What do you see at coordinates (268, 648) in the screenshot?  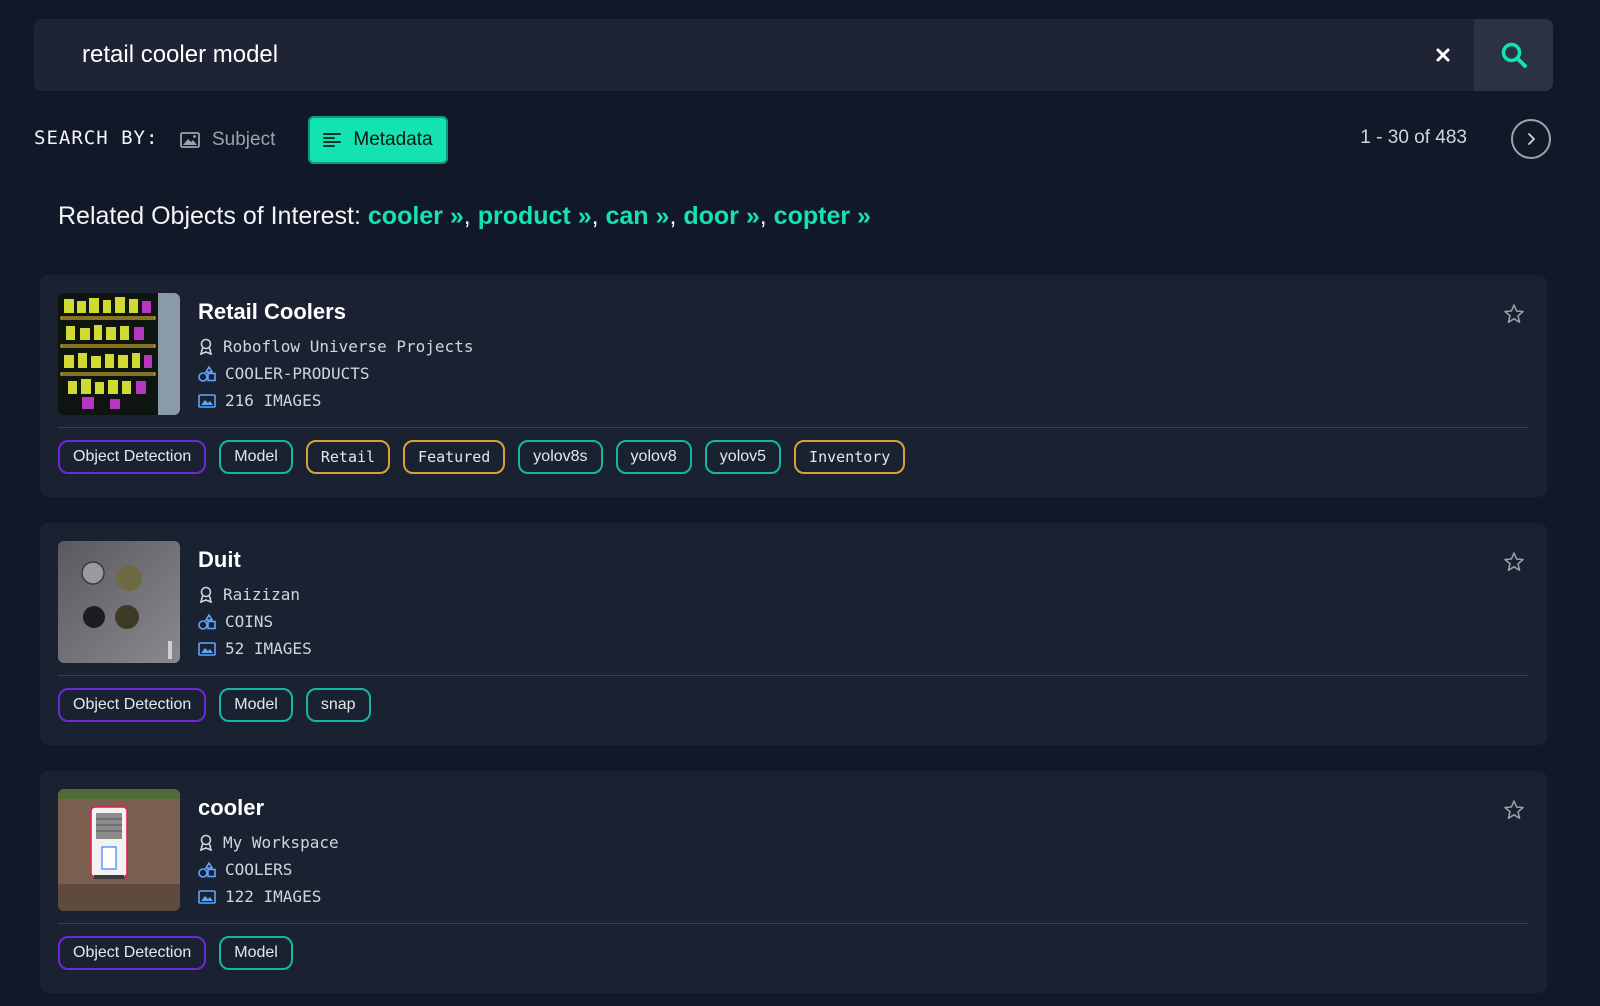 I see `dataset-image-count: 52 IMAGES` at bounding box center [268, 648].